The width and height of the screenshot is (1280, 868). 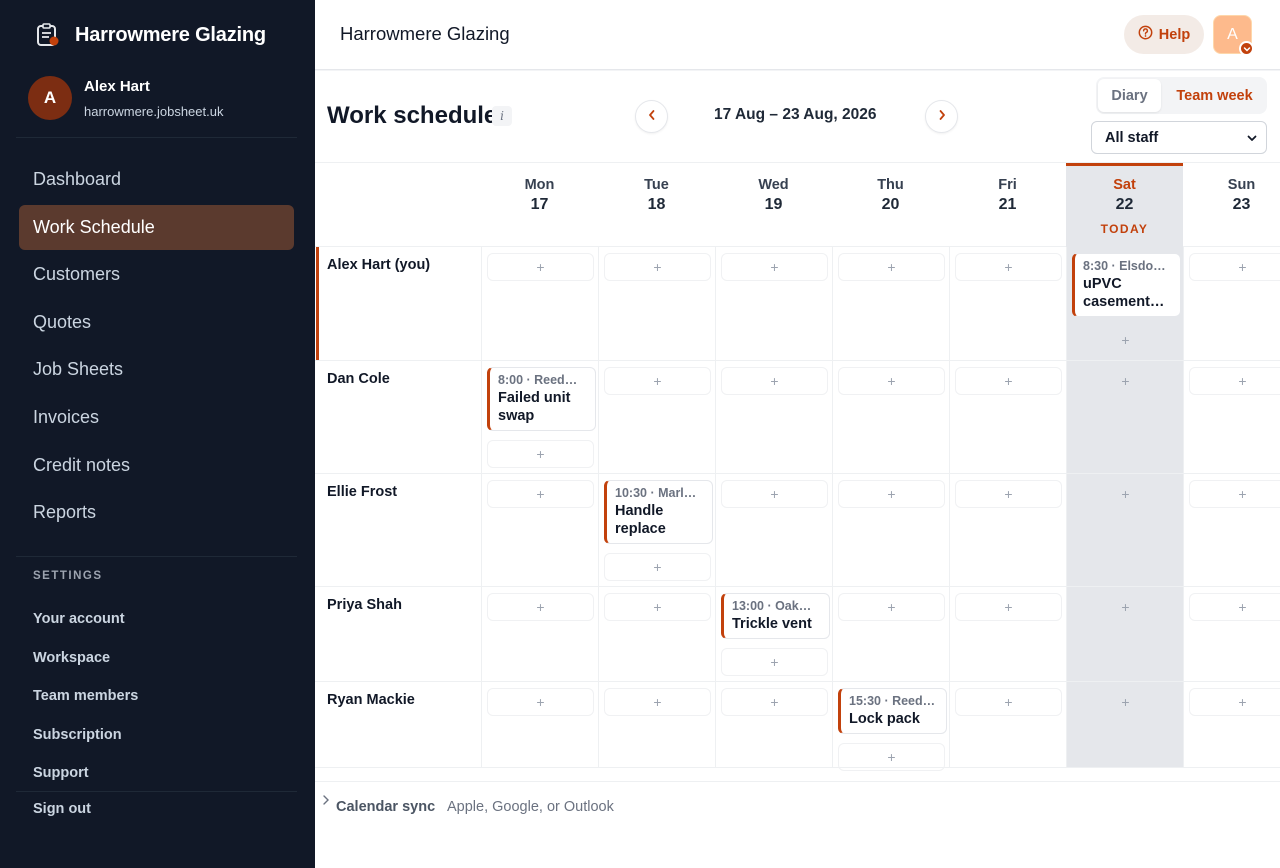 What do you see at coordinates (502, 116) in the screenshot?
I see `info-icon: i` at bounding box center [502, 116].